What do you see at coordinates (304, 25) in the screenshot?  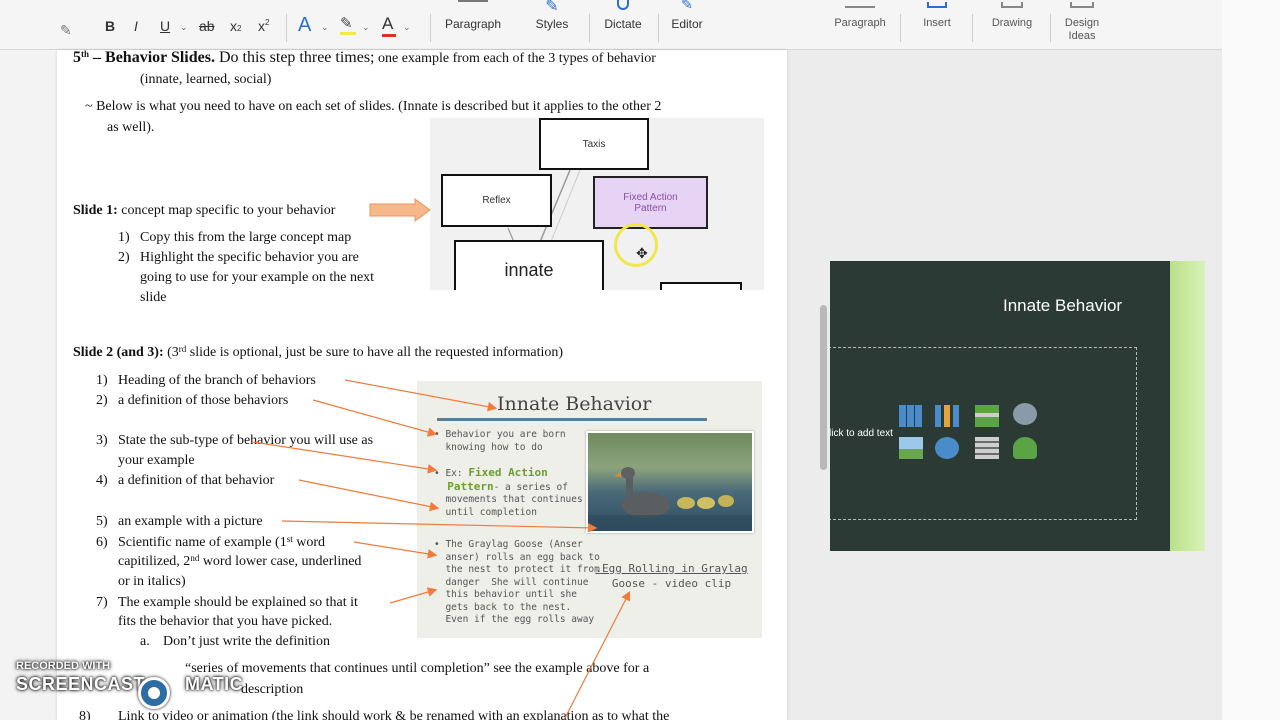 I see `text-effects-button: A` at bounding box center [304, 25].